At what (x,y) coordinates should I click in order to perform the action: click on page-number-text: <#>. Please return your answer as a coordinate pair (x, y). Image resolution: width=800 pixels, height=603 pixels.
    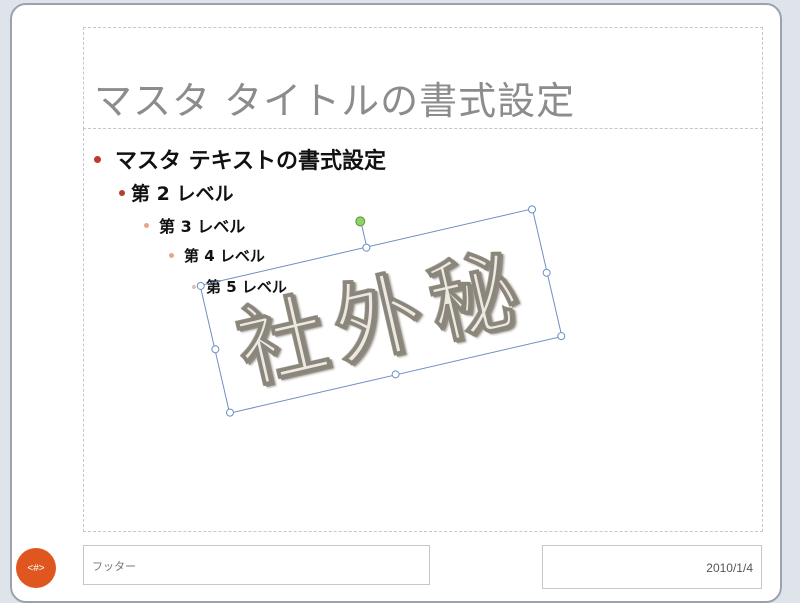
    Looking at the image, I should click on (36, 568).